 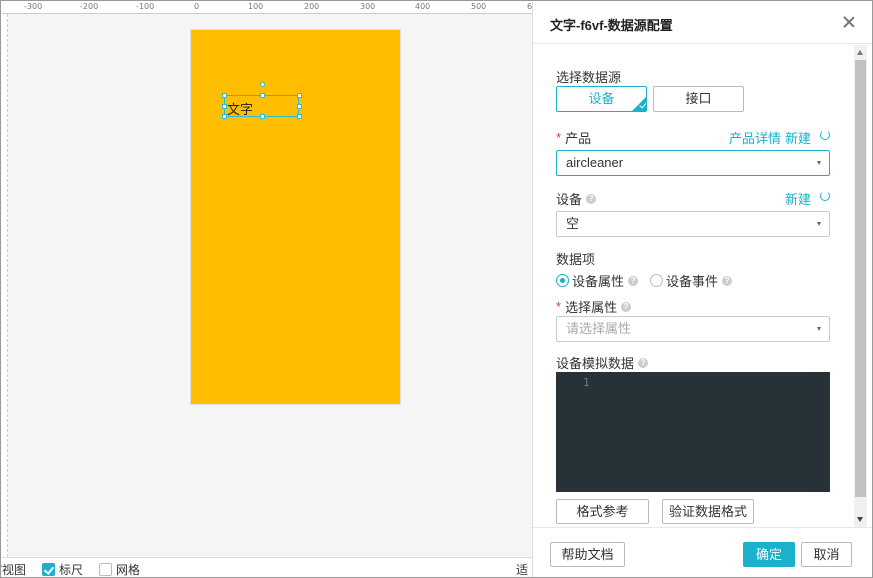 I want to click on attribute-label: * 选择属性 ?, so click(x=594, y=306).